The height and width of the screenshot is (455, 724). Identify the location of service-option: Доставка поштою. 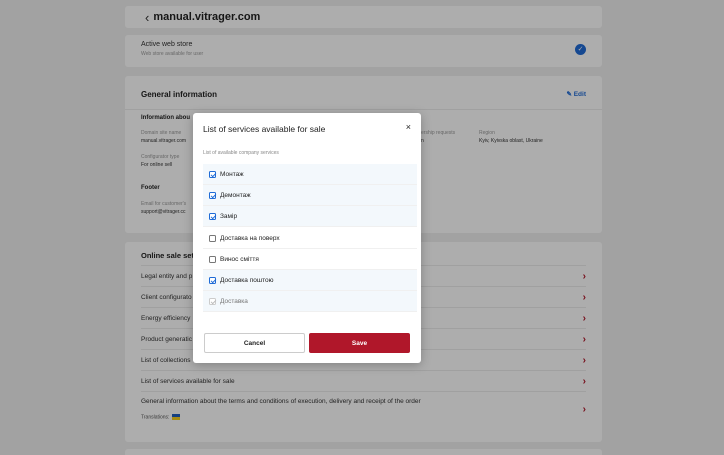
(310, 280).